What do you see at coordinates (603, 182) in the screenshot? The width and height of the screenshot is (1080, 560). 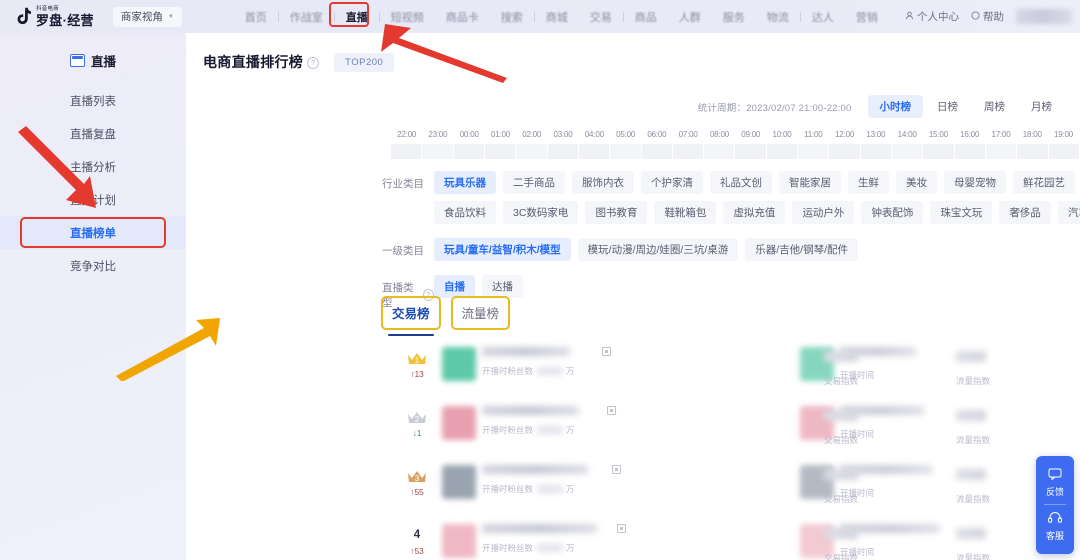 I see `filter-chip-0-2: 服饰内衣` at bounding box center [603, 182].